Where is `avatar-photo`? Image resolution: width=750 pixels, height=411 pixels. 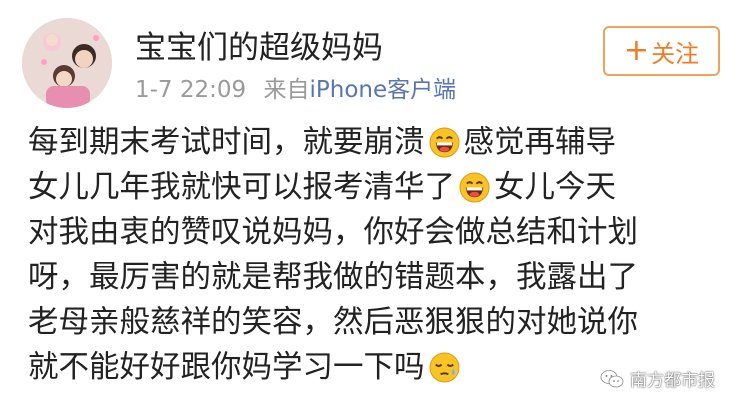 avatar-photo is located at coordinates (67, 63).